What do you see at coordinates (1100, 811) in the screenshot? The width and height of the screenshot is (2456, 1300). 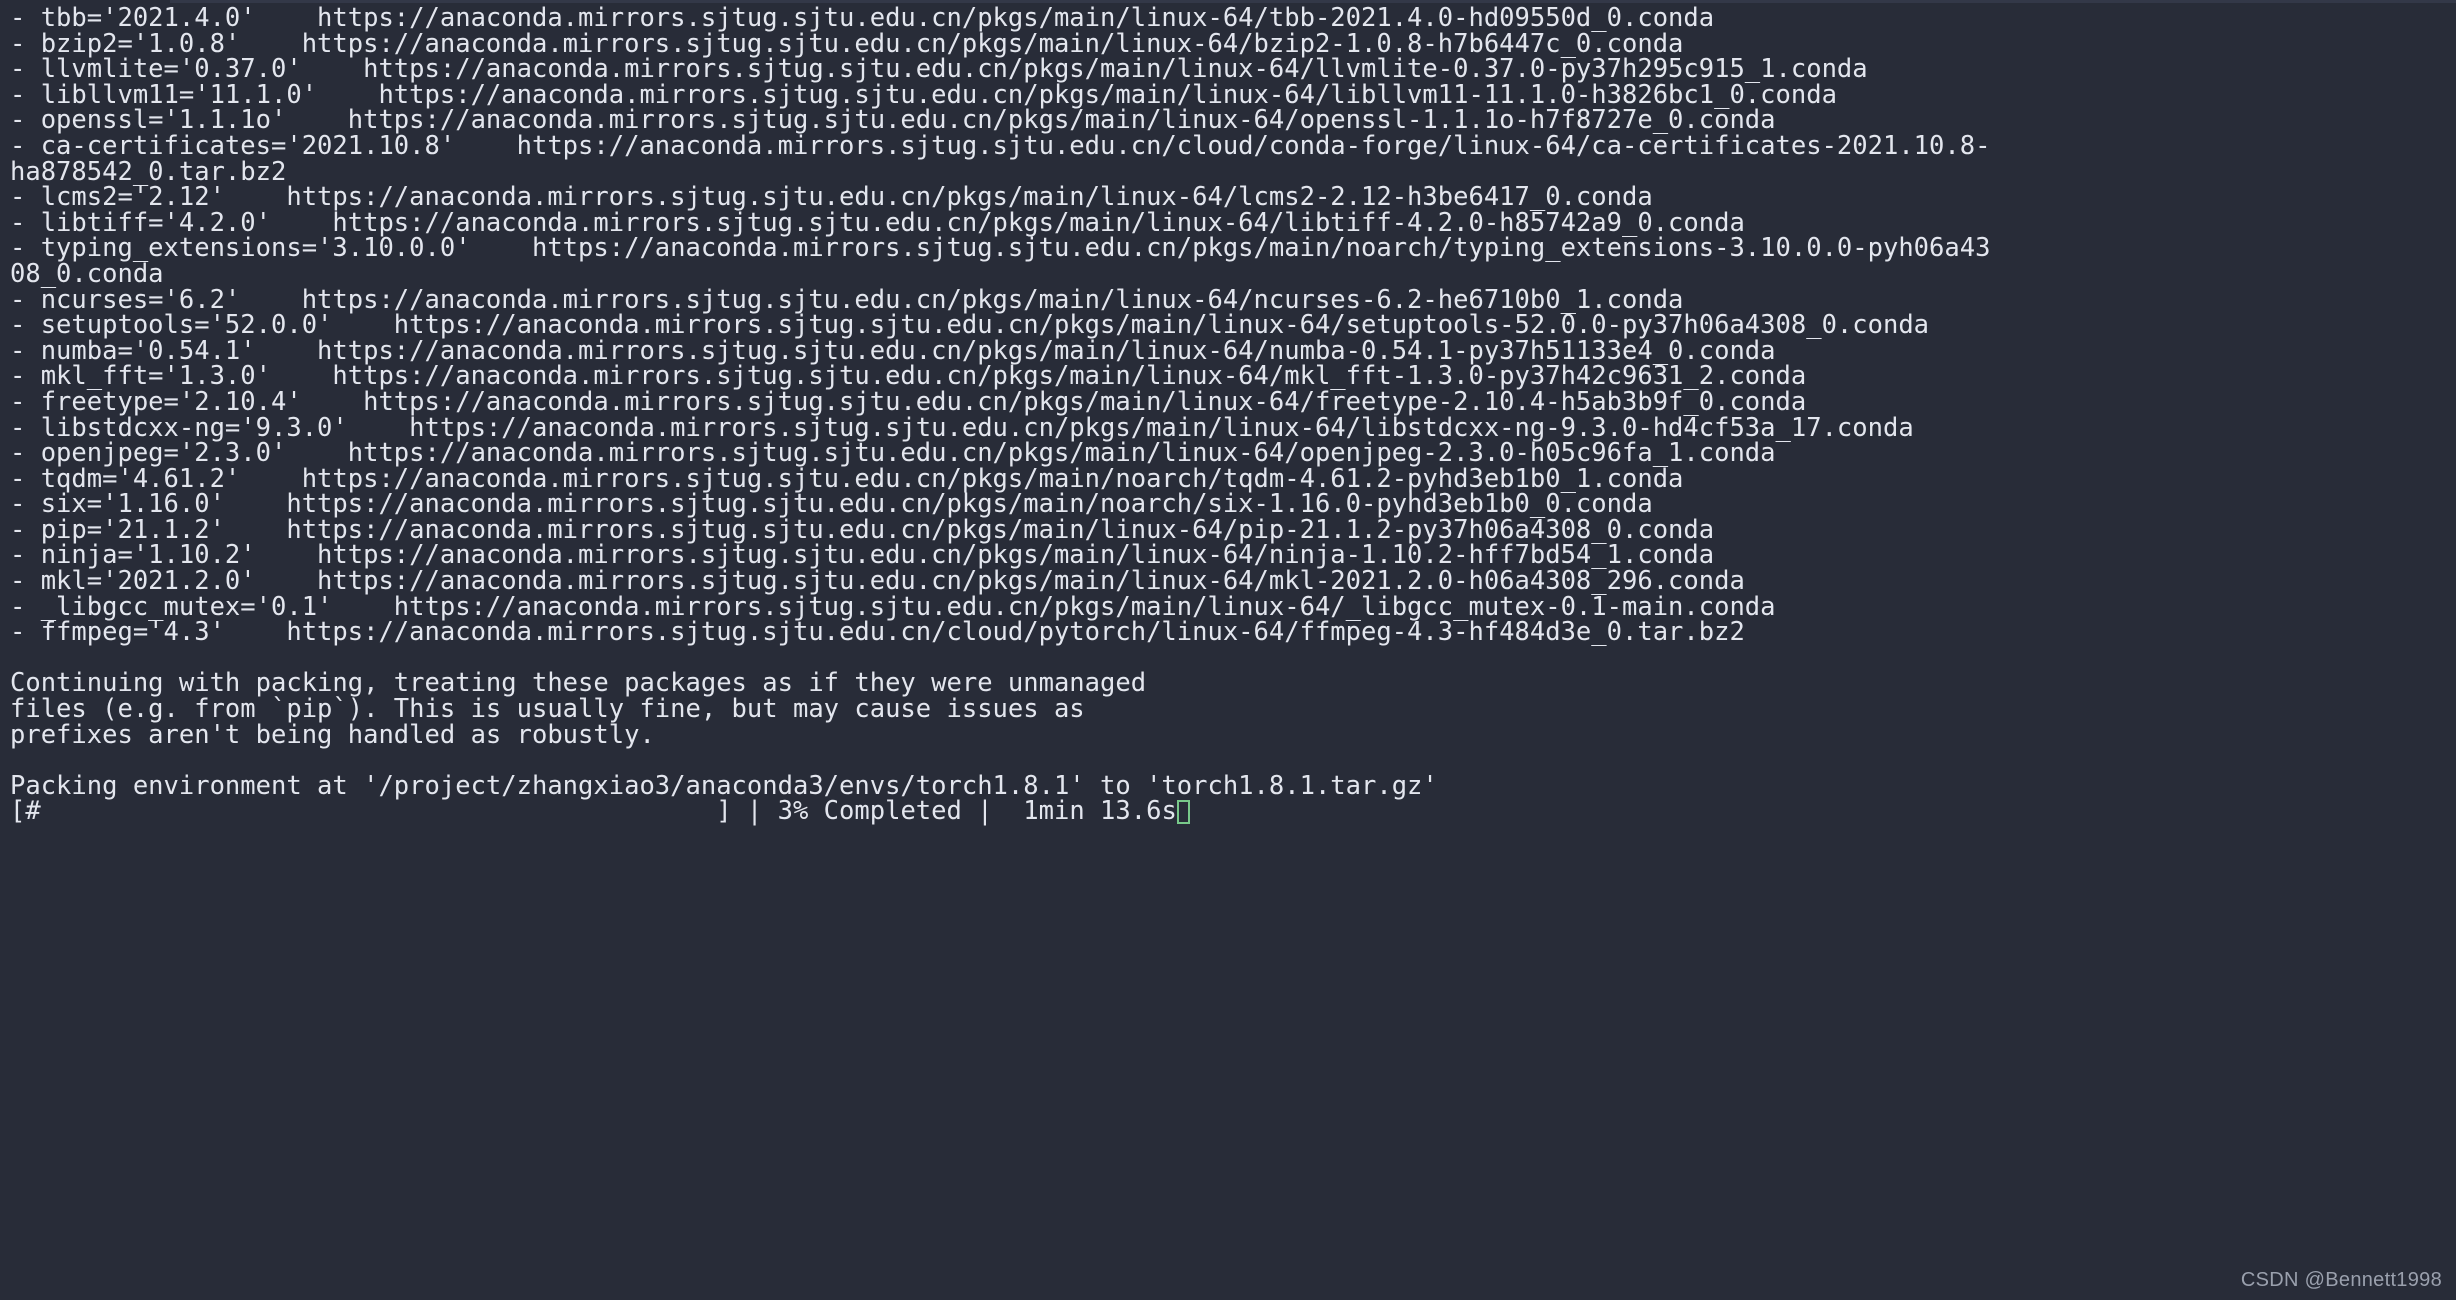 I see `progress-elapsed-time: 1min 13.6s` at bounding box center [1100, 811].